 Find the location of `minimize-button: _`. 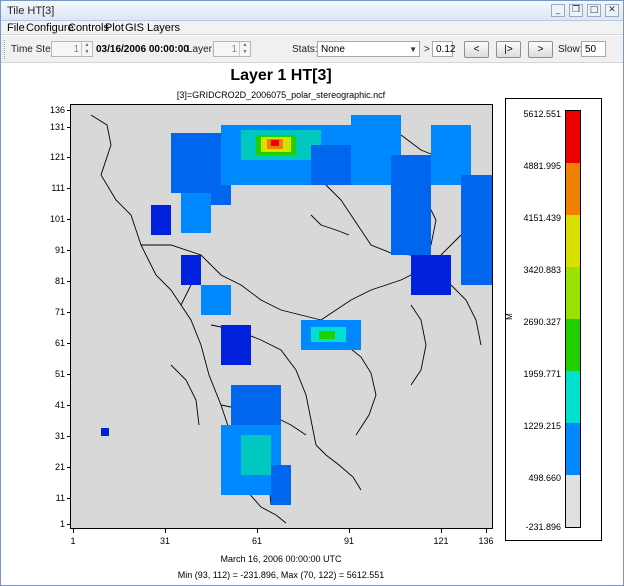

minimize-button: _ is located at coordinates (558, 10).